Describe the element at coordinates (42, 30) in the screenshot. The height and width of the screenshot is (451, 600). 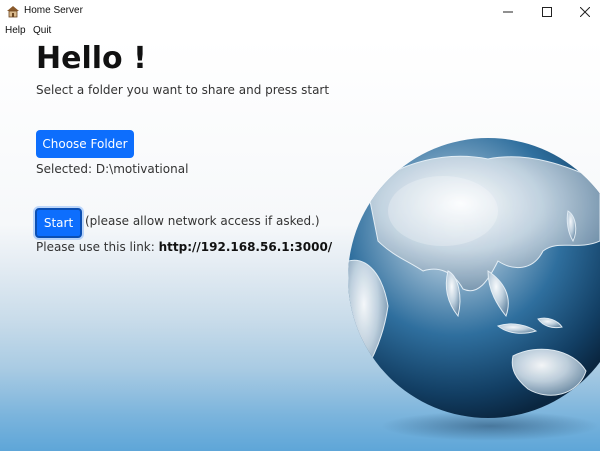
I see `menu-quit: Quit` at that location.